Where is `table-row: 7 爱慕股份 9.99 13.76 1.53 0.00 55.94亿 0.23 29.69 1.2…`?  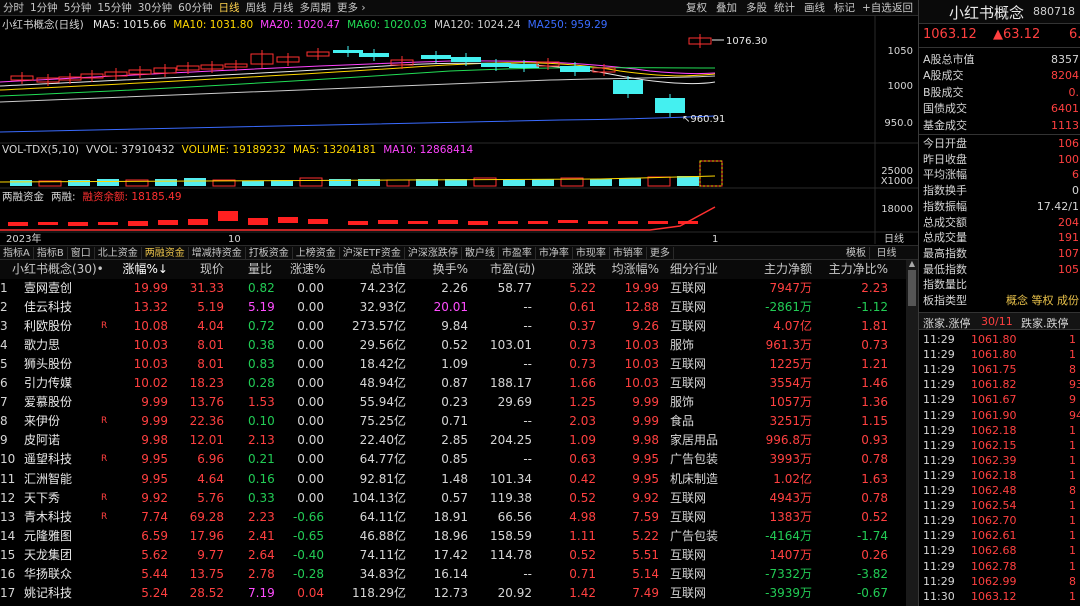 table-row: 7 爱慕股份 9.99 13.76 1.53 0.00 55.94亿 0.23 29.69 1.2… is located at coordinates (453, 402).